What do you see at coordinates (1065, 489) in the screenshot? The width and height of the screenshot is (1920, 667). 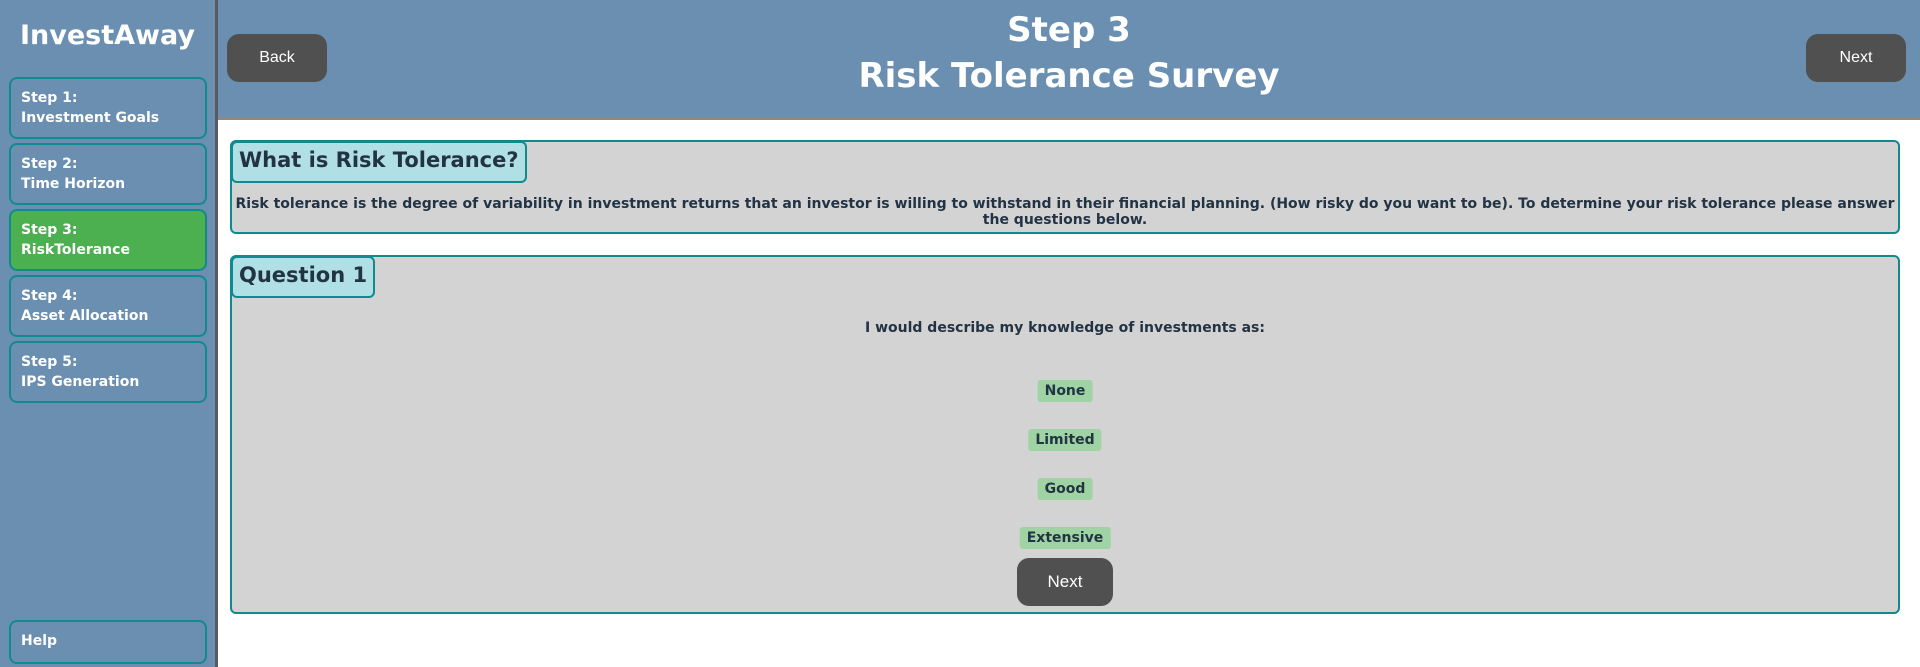 I see `option-good: Good` at bounding box center [1065, 489].